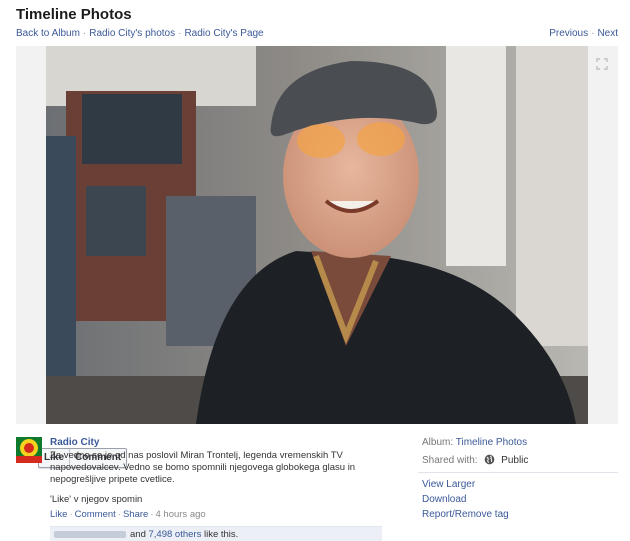 The image size is (630, 541). Describe the element at coordinates (48, 33) in the screenshot. I see `back-to-album-link: Back to Album` at that location.